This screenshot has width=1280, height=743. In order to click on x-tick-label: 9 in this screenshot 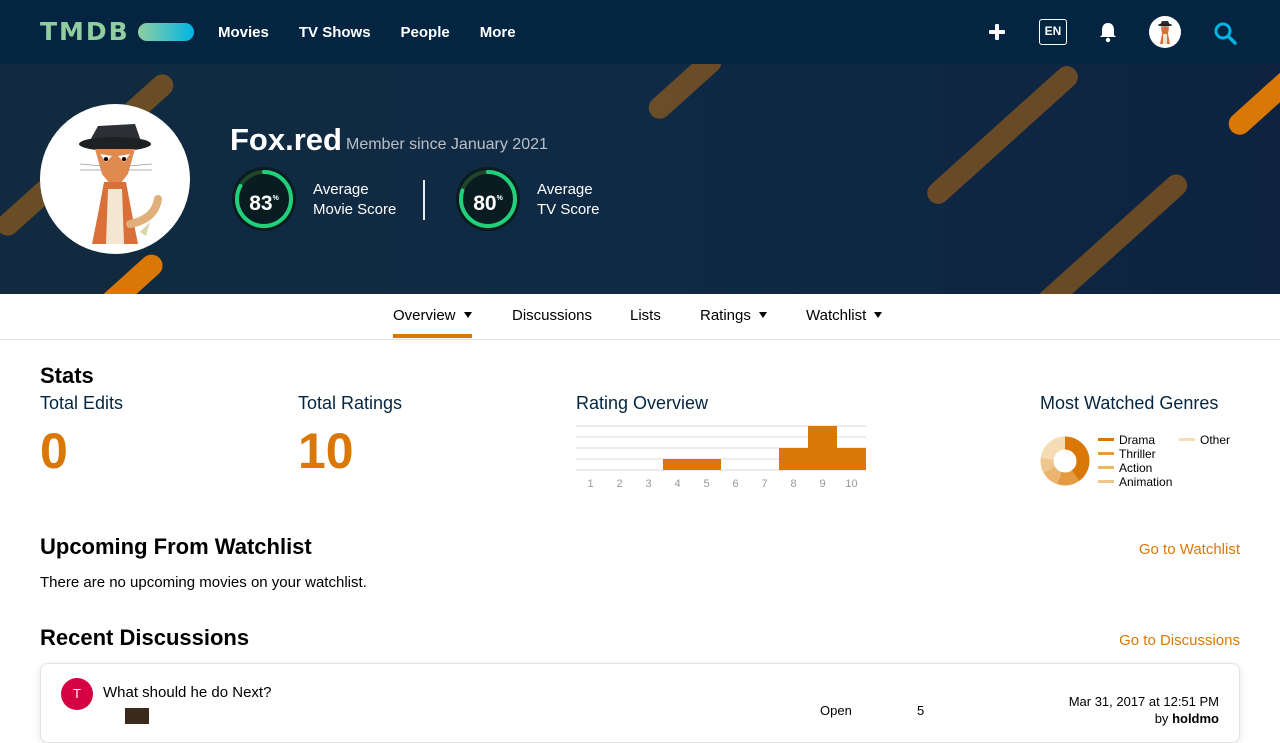, I will do `click(822, 484)`.